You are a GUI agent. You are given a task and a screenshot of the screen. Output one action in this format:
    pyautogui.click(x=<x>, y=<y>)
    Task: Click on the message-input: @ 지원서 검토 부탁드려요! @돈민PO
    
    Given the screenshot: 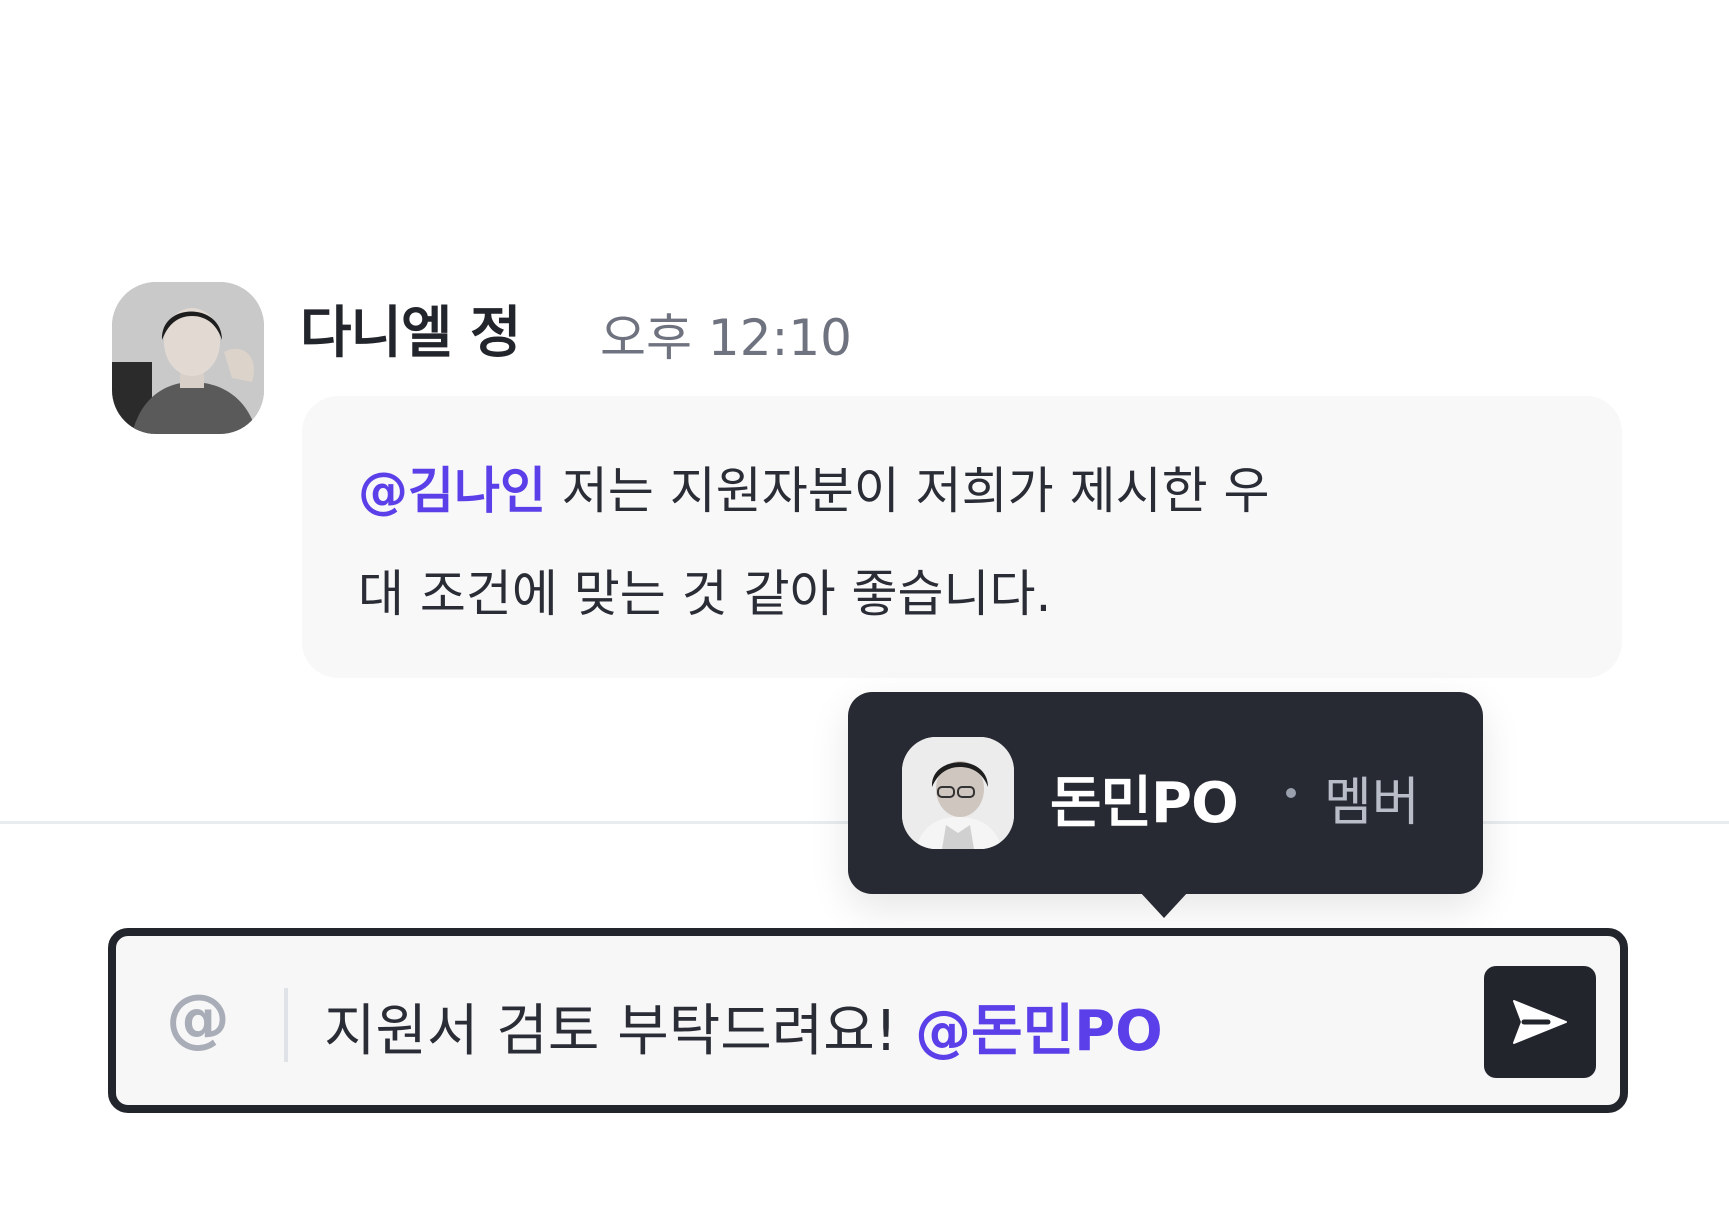 What is the action you would take?
    pyautogui.click(x=868, y=1020)
    